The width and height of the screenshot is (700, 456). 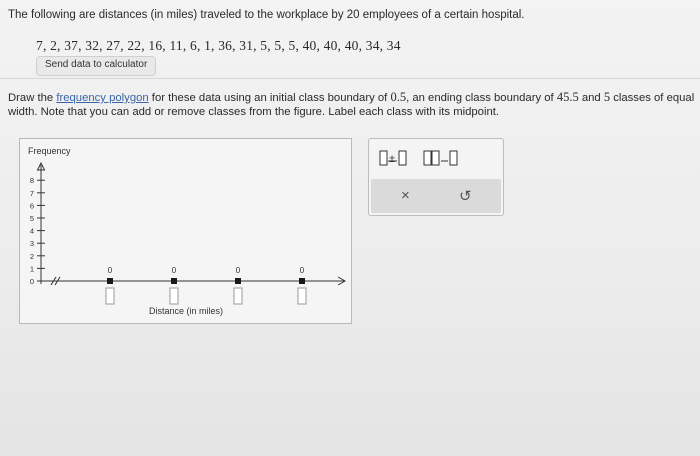 I want to click on y-tick-label: 2, so click(x=32, y=256).